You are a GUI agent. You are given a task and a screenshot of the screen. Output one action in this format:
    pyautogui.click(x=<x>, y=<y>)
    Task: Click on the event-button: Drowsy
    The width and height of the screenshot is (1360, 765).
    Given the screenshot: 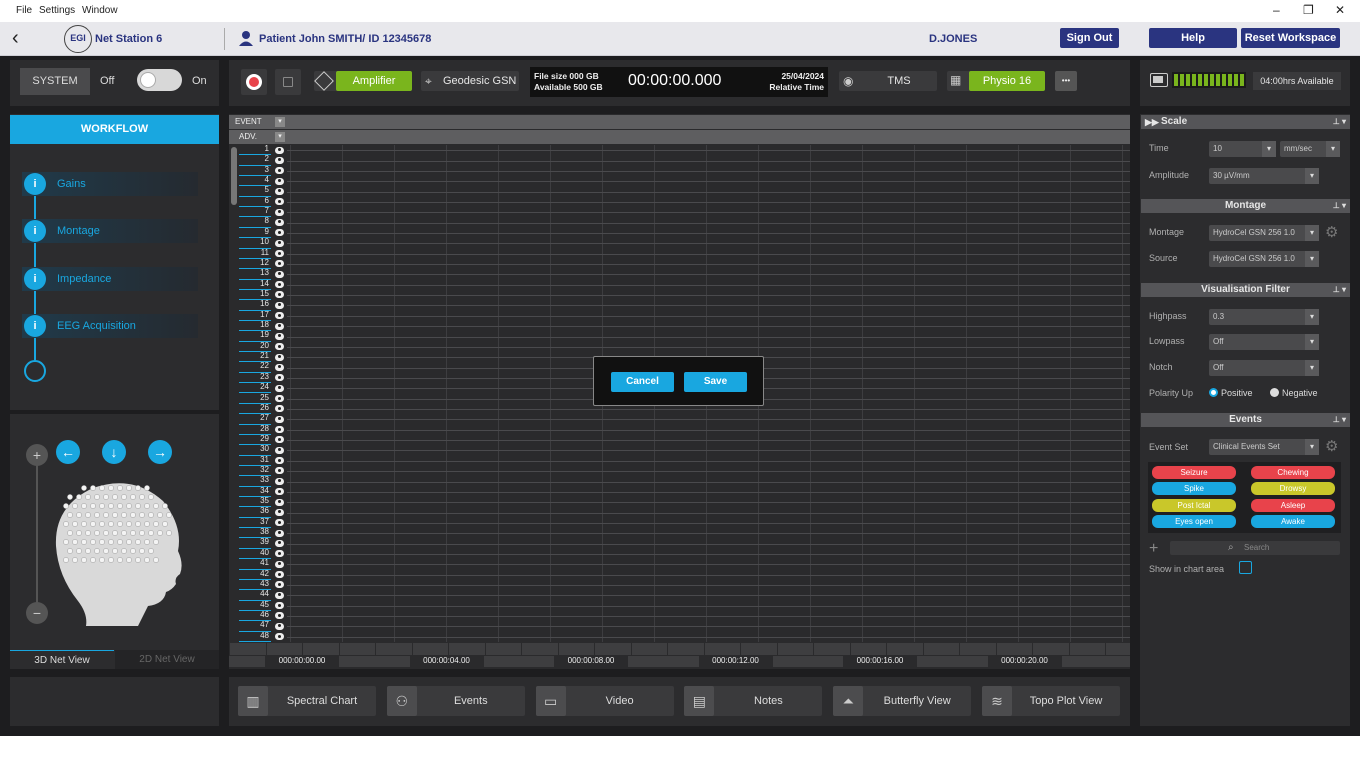 What is the action you would take?
    pyautogui.click(x=1293, y=489)
    